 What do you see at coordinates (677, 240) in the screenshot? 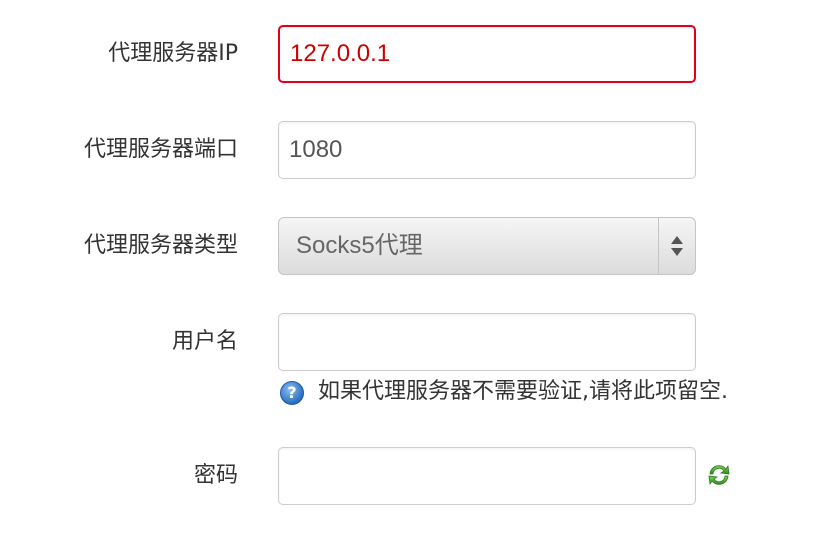
I see `chevron-up-icon` at bounding box center [677, 240].